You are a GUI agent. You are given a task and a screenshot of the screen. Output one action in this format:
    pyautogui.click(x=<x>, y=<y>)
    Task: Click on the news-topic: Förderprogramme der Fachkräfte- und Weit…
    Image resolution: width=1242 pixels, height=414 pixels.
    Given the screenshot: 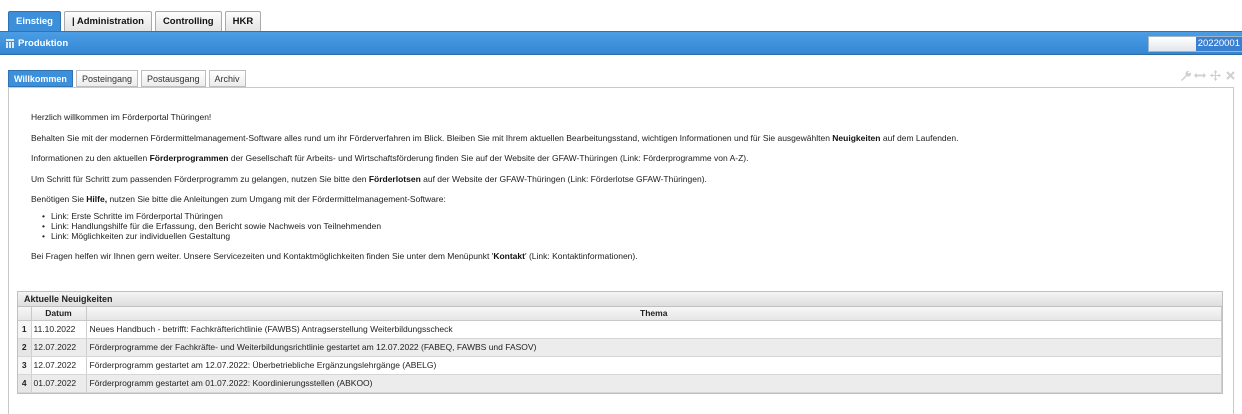 What is the action you would take?
    pyautogui.click(x=654, y=347)
    